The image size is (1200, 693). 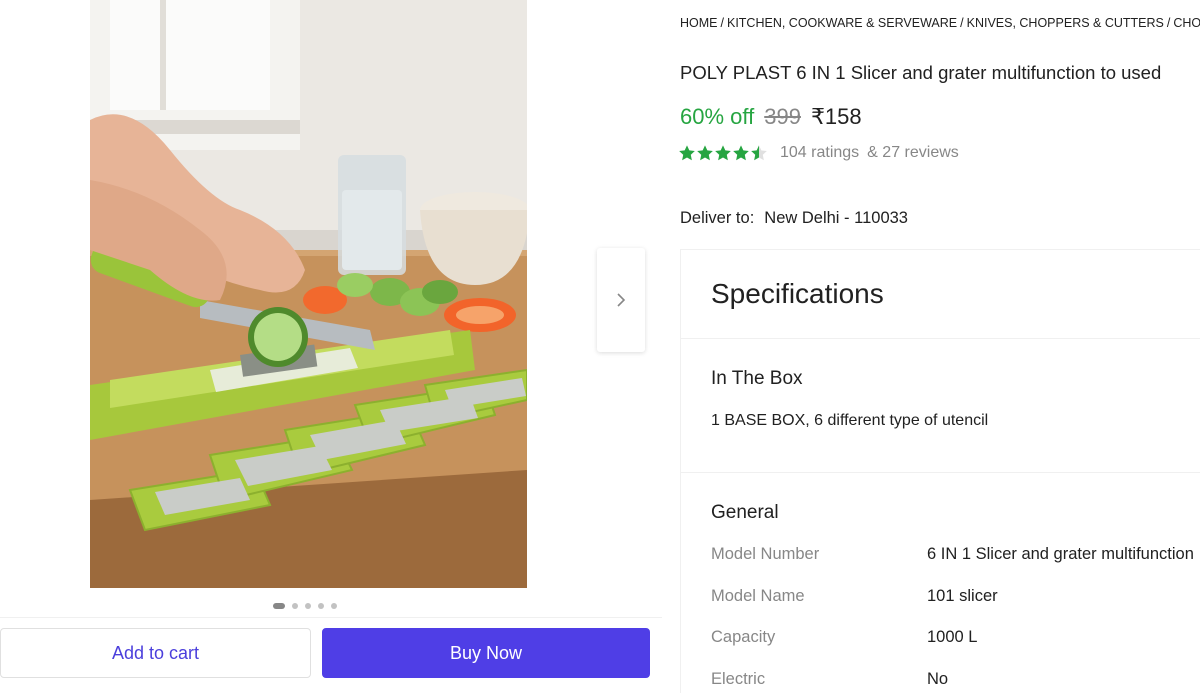 I want to click on spec-value: No, so click(x=938, y=679).